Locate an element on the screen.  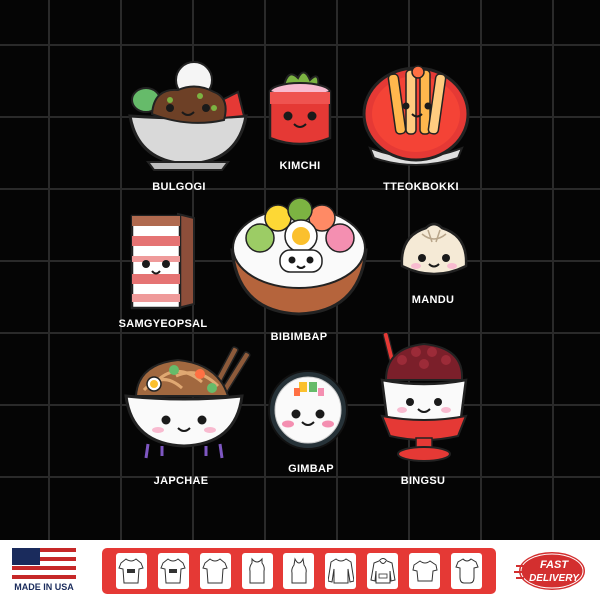
onesie-icon is located at coordinates (466, 571).